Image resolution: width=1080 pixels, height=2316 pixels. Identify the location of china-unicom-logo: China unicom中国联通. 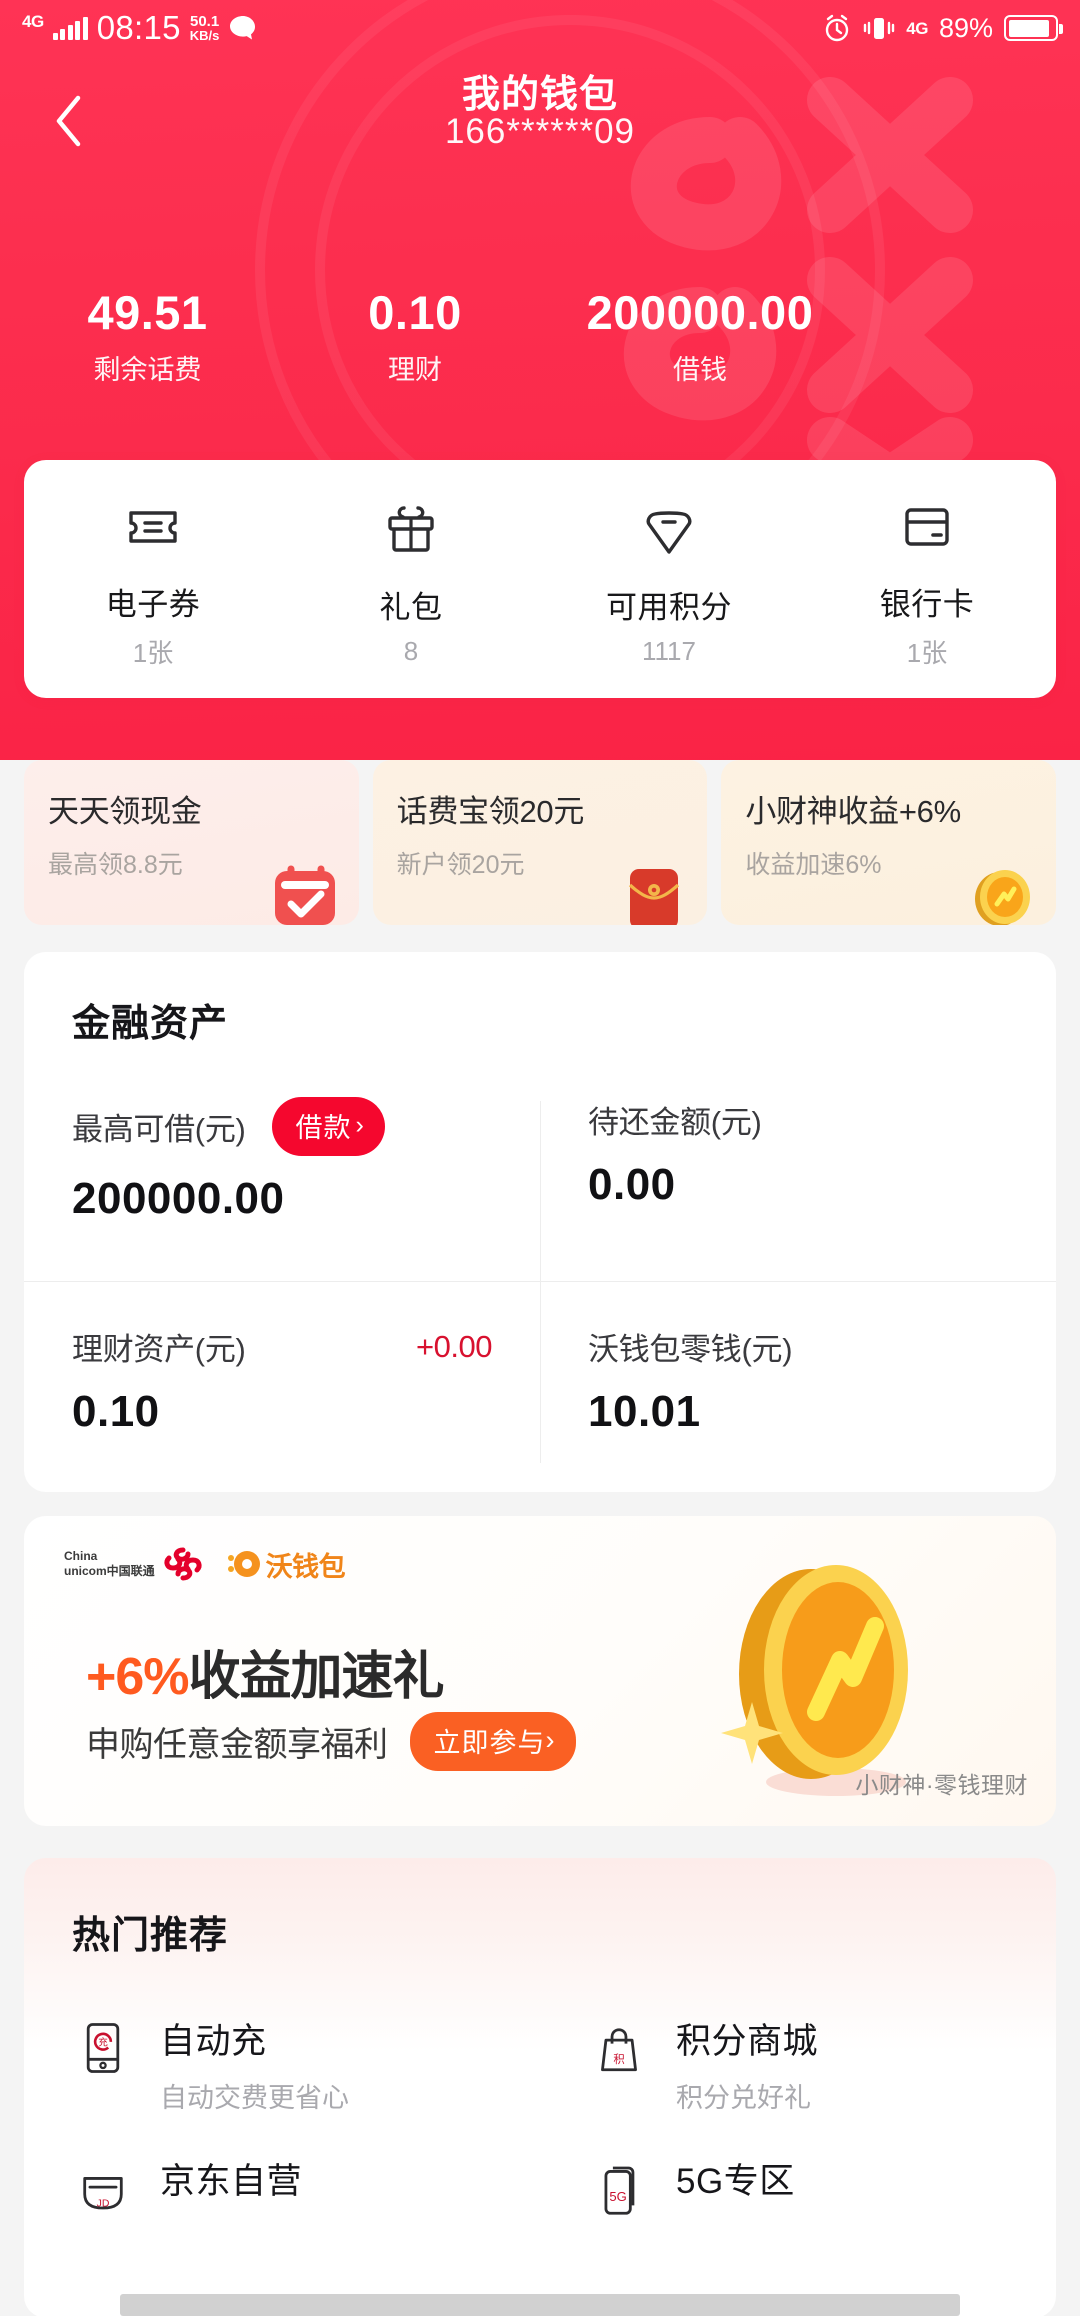
(134, 1564).